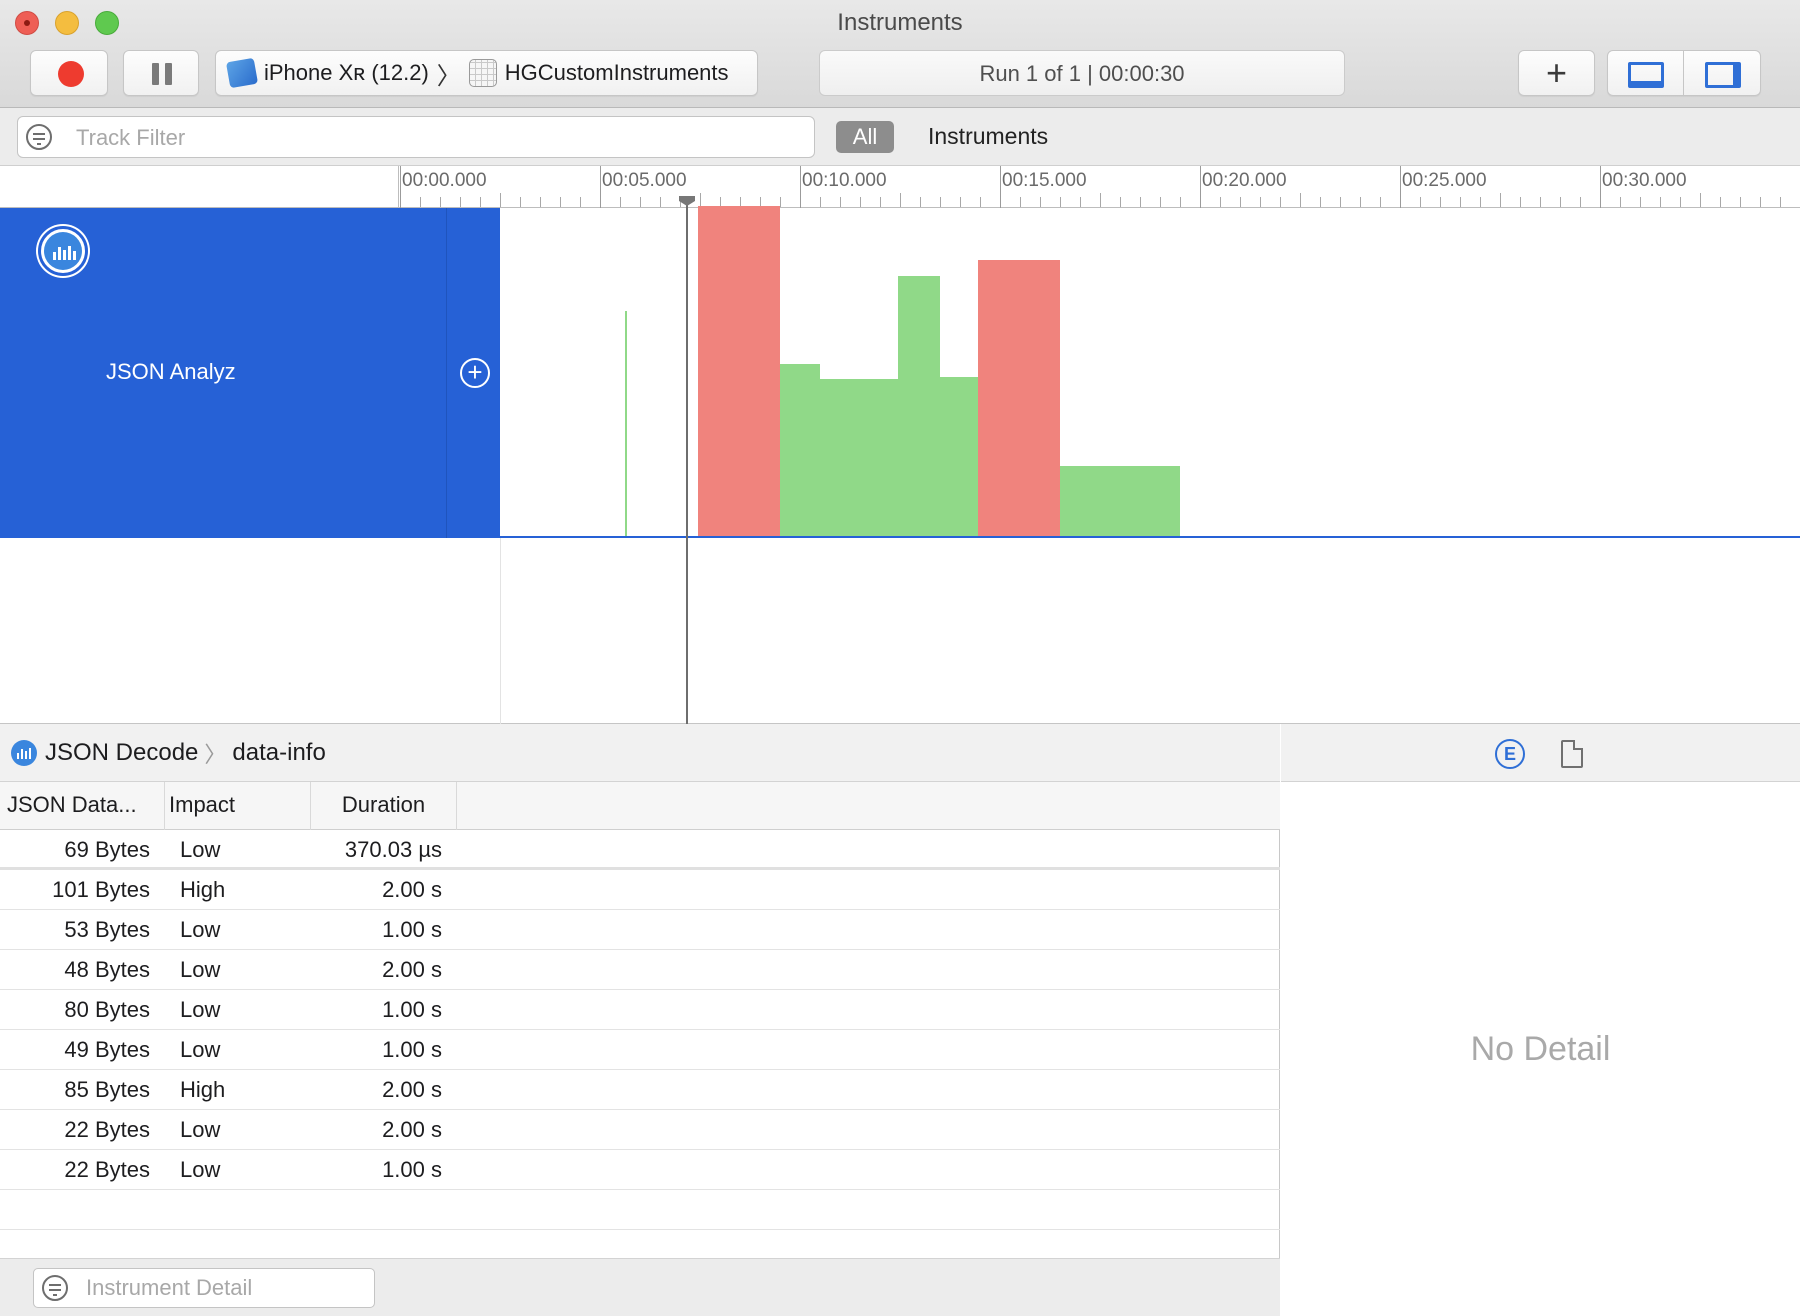 Image resolution: width=1800 pixels, height=1316 pixels. I want to click on device-label: iPhone Xʀ (12.2), so click(346, 72).